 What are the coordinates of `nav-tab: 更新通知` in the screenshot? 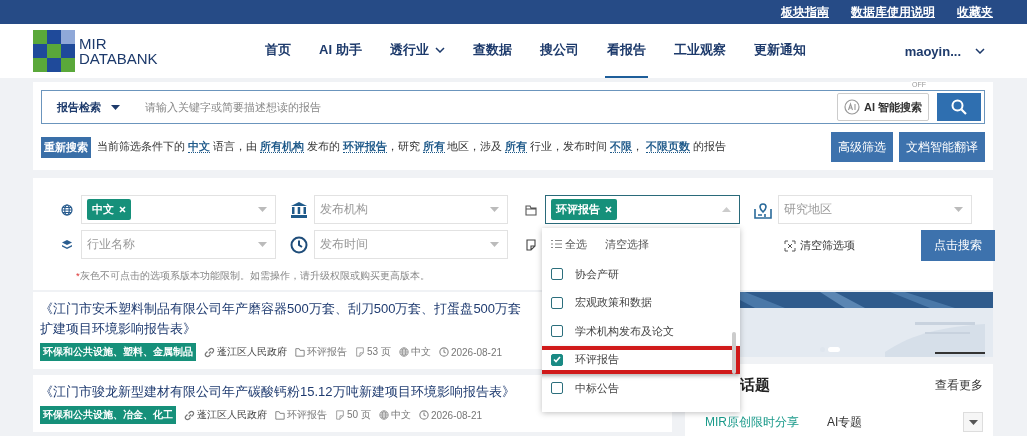 It's located at (779, 51).